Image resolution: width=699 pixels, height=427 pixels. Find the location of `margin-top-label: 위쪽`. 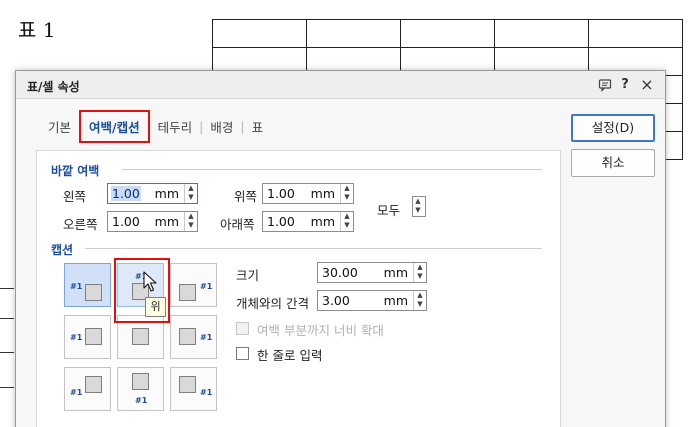

margin-top-label: 위쪽 is located at coordinates (246, 196).